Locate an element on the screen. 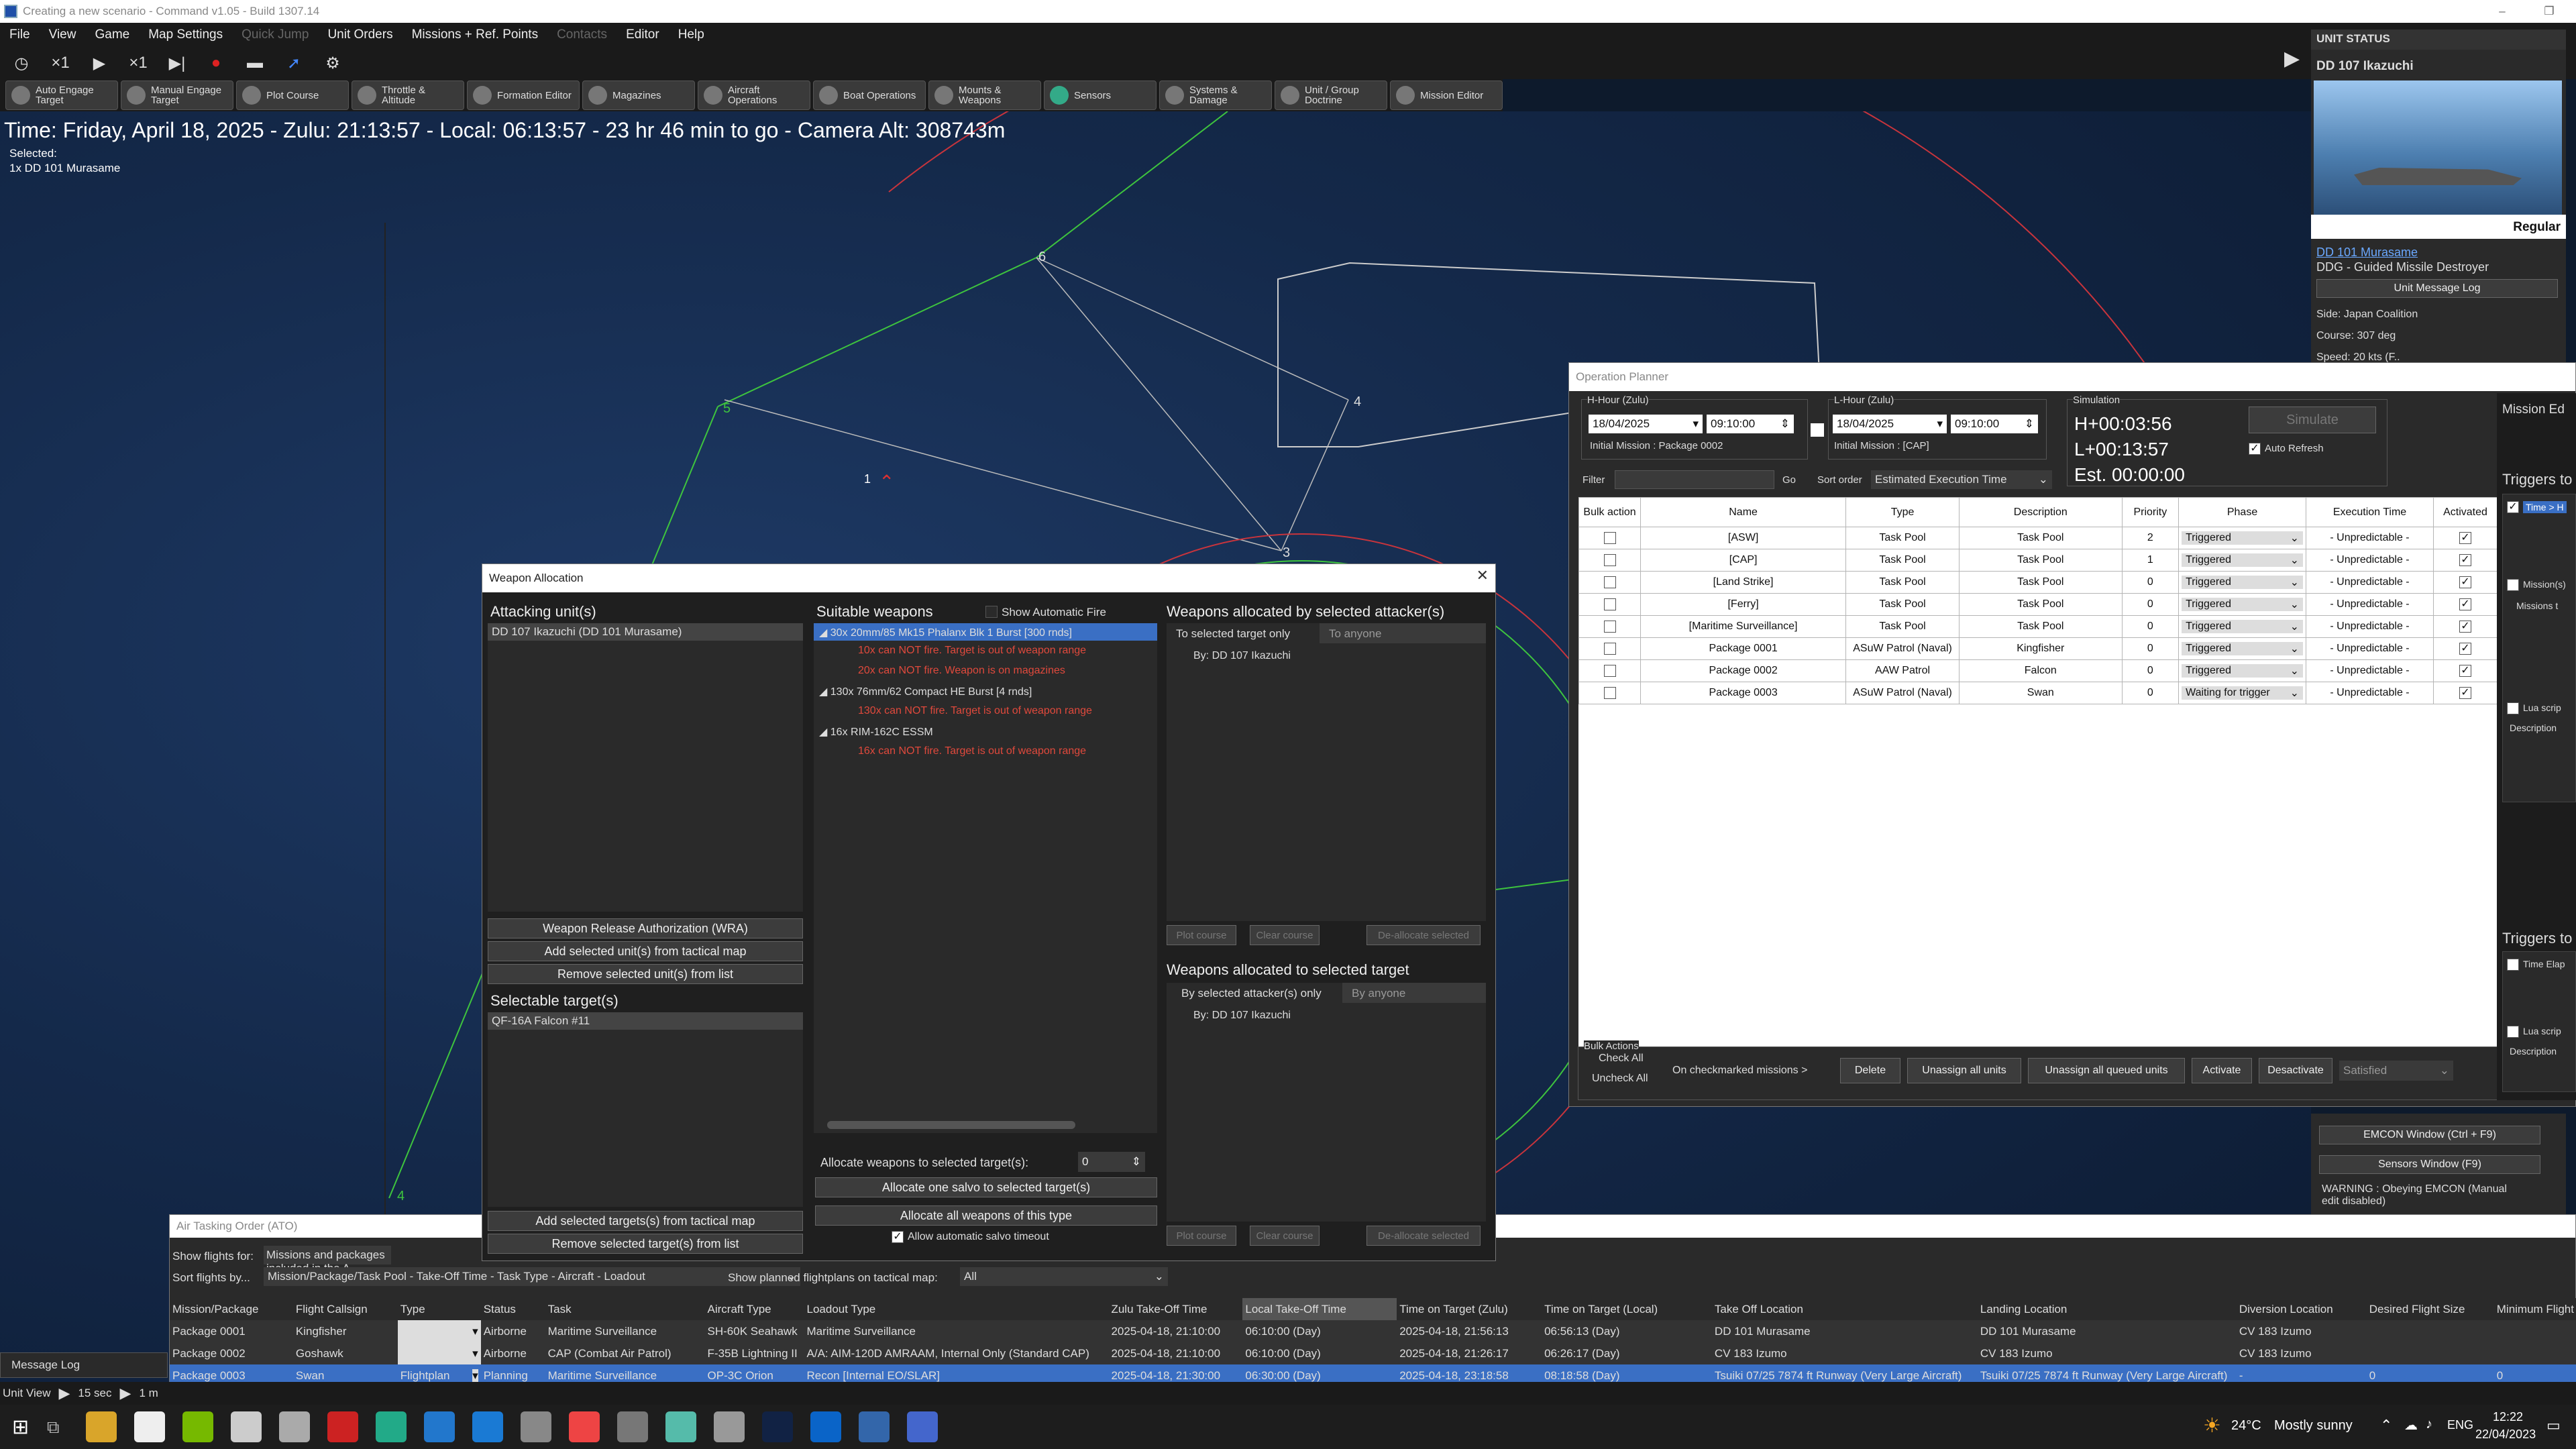  menu-unit-orders: Unit Orders is located at coordinates (360, 35).